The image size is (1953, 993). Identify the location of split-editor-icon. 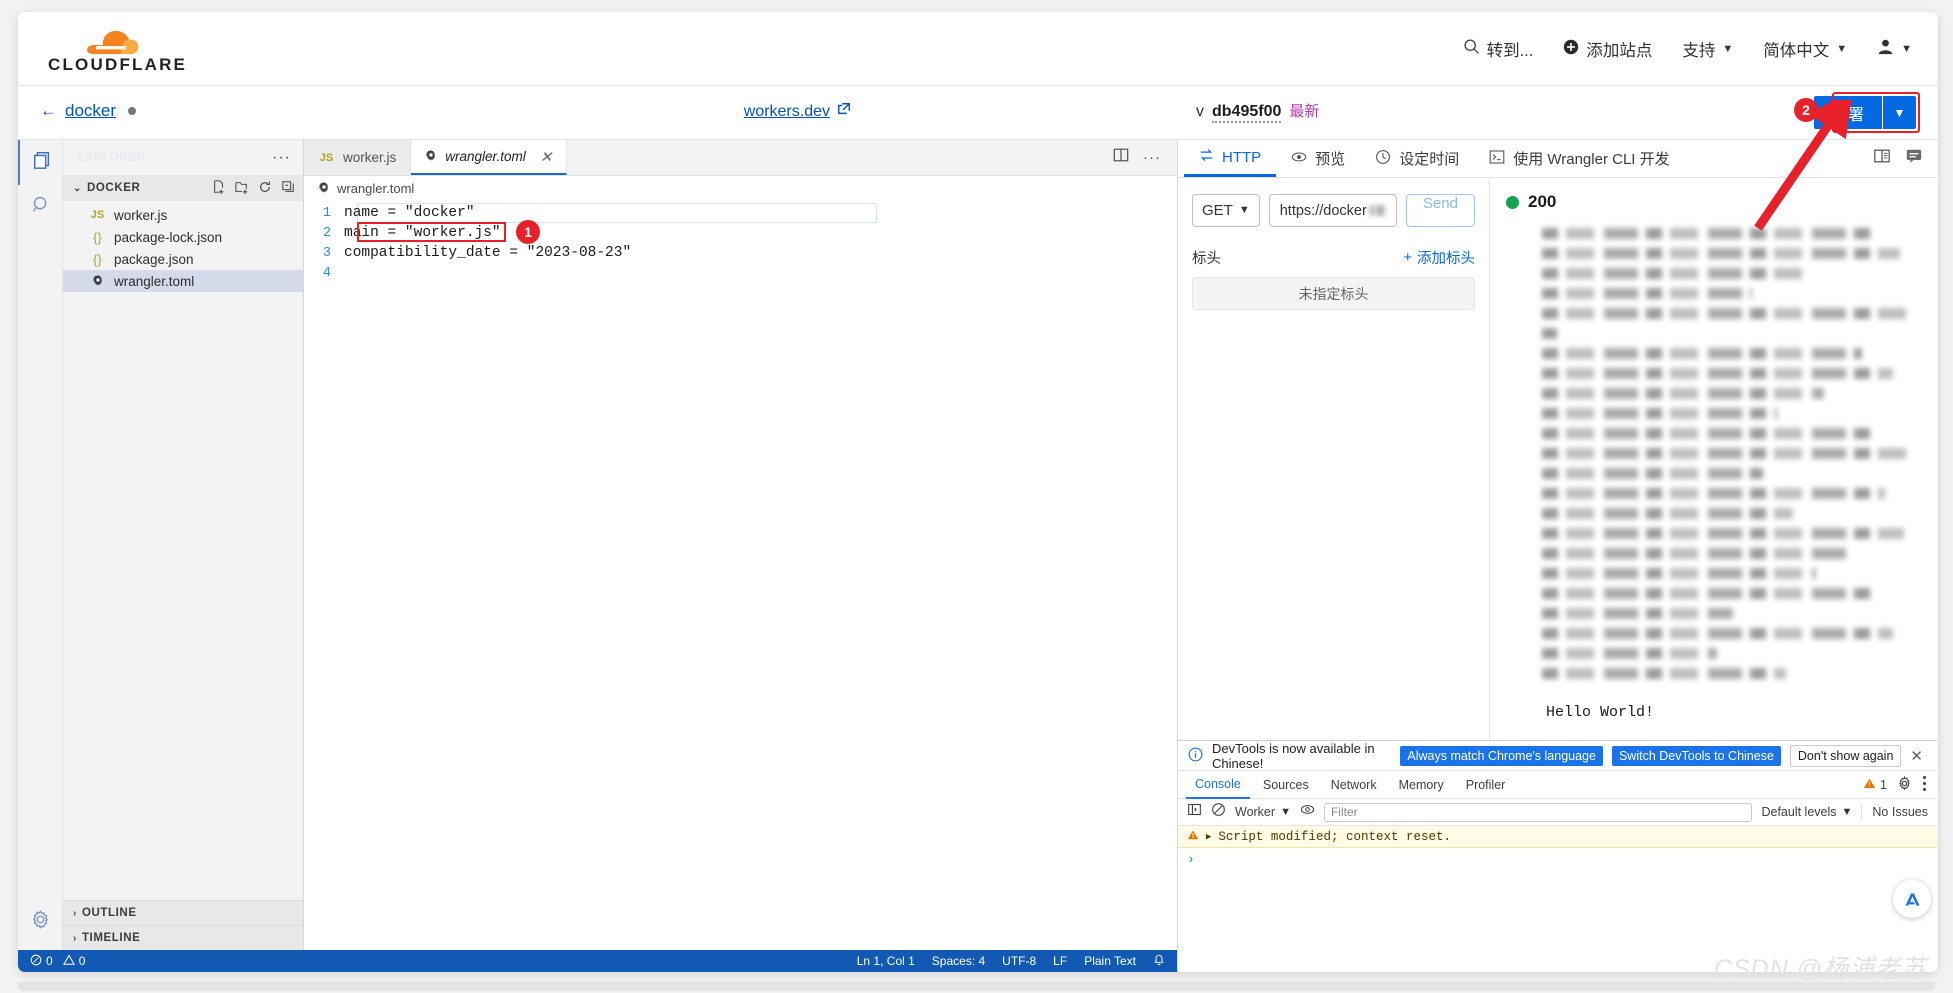
(1121, 157).